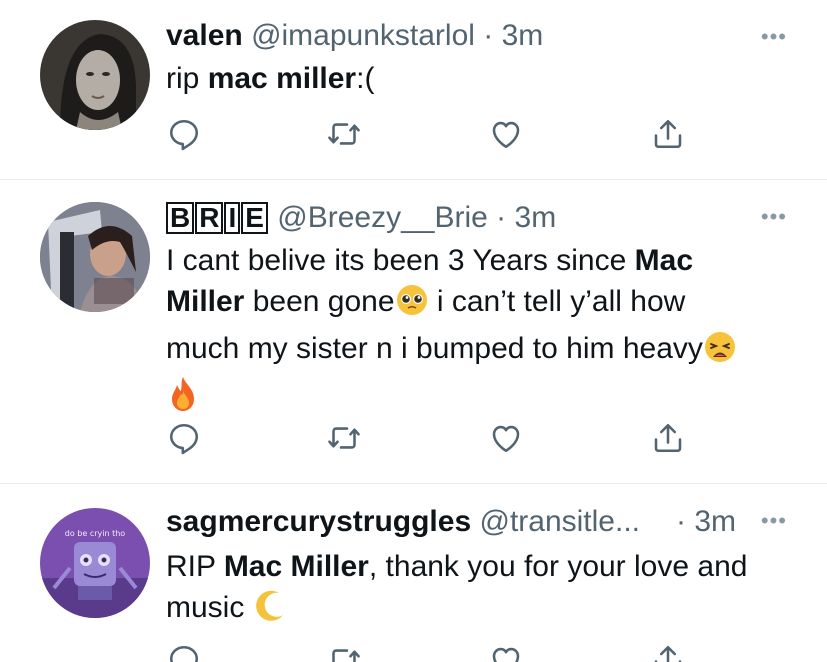  I want to click on name-letter: E, so click(254, 218).